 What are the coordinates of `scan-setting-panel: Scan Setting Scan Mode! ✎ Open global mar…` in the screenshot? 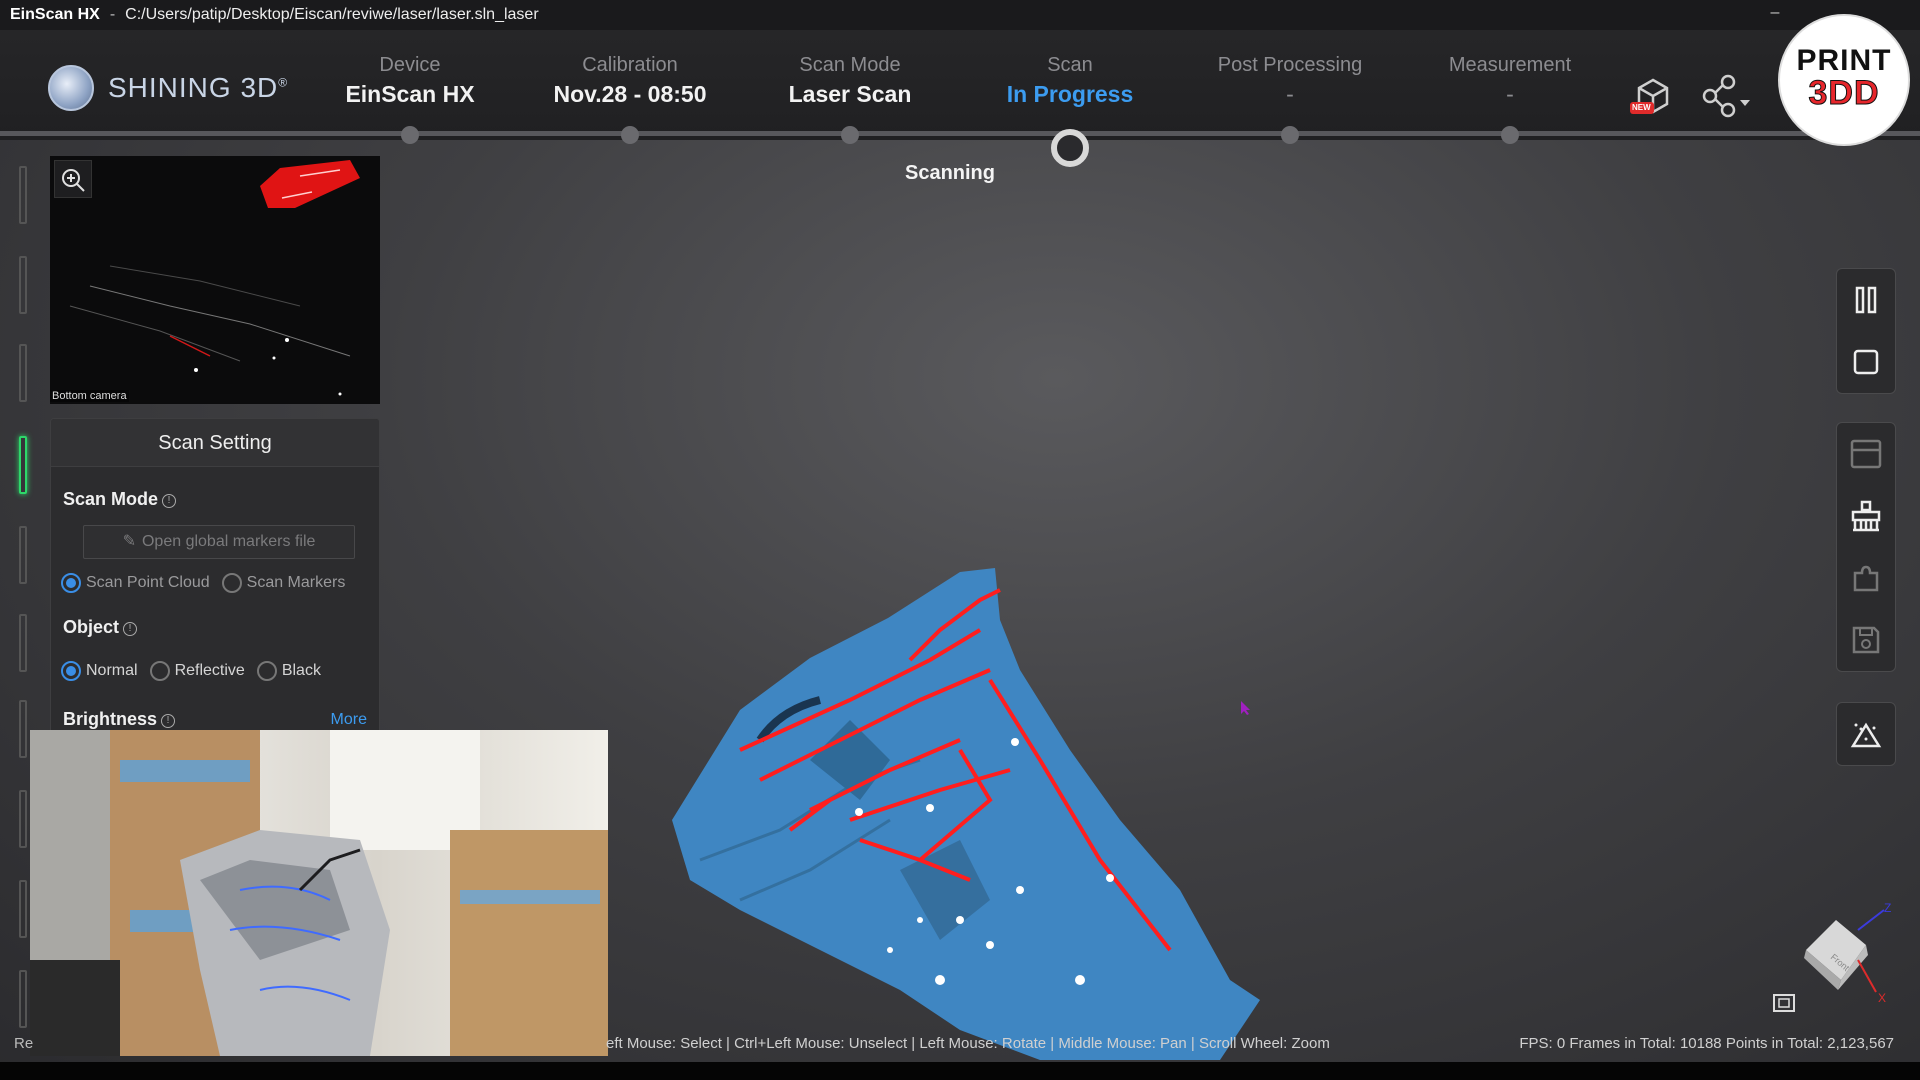 It's located at (215, 578).